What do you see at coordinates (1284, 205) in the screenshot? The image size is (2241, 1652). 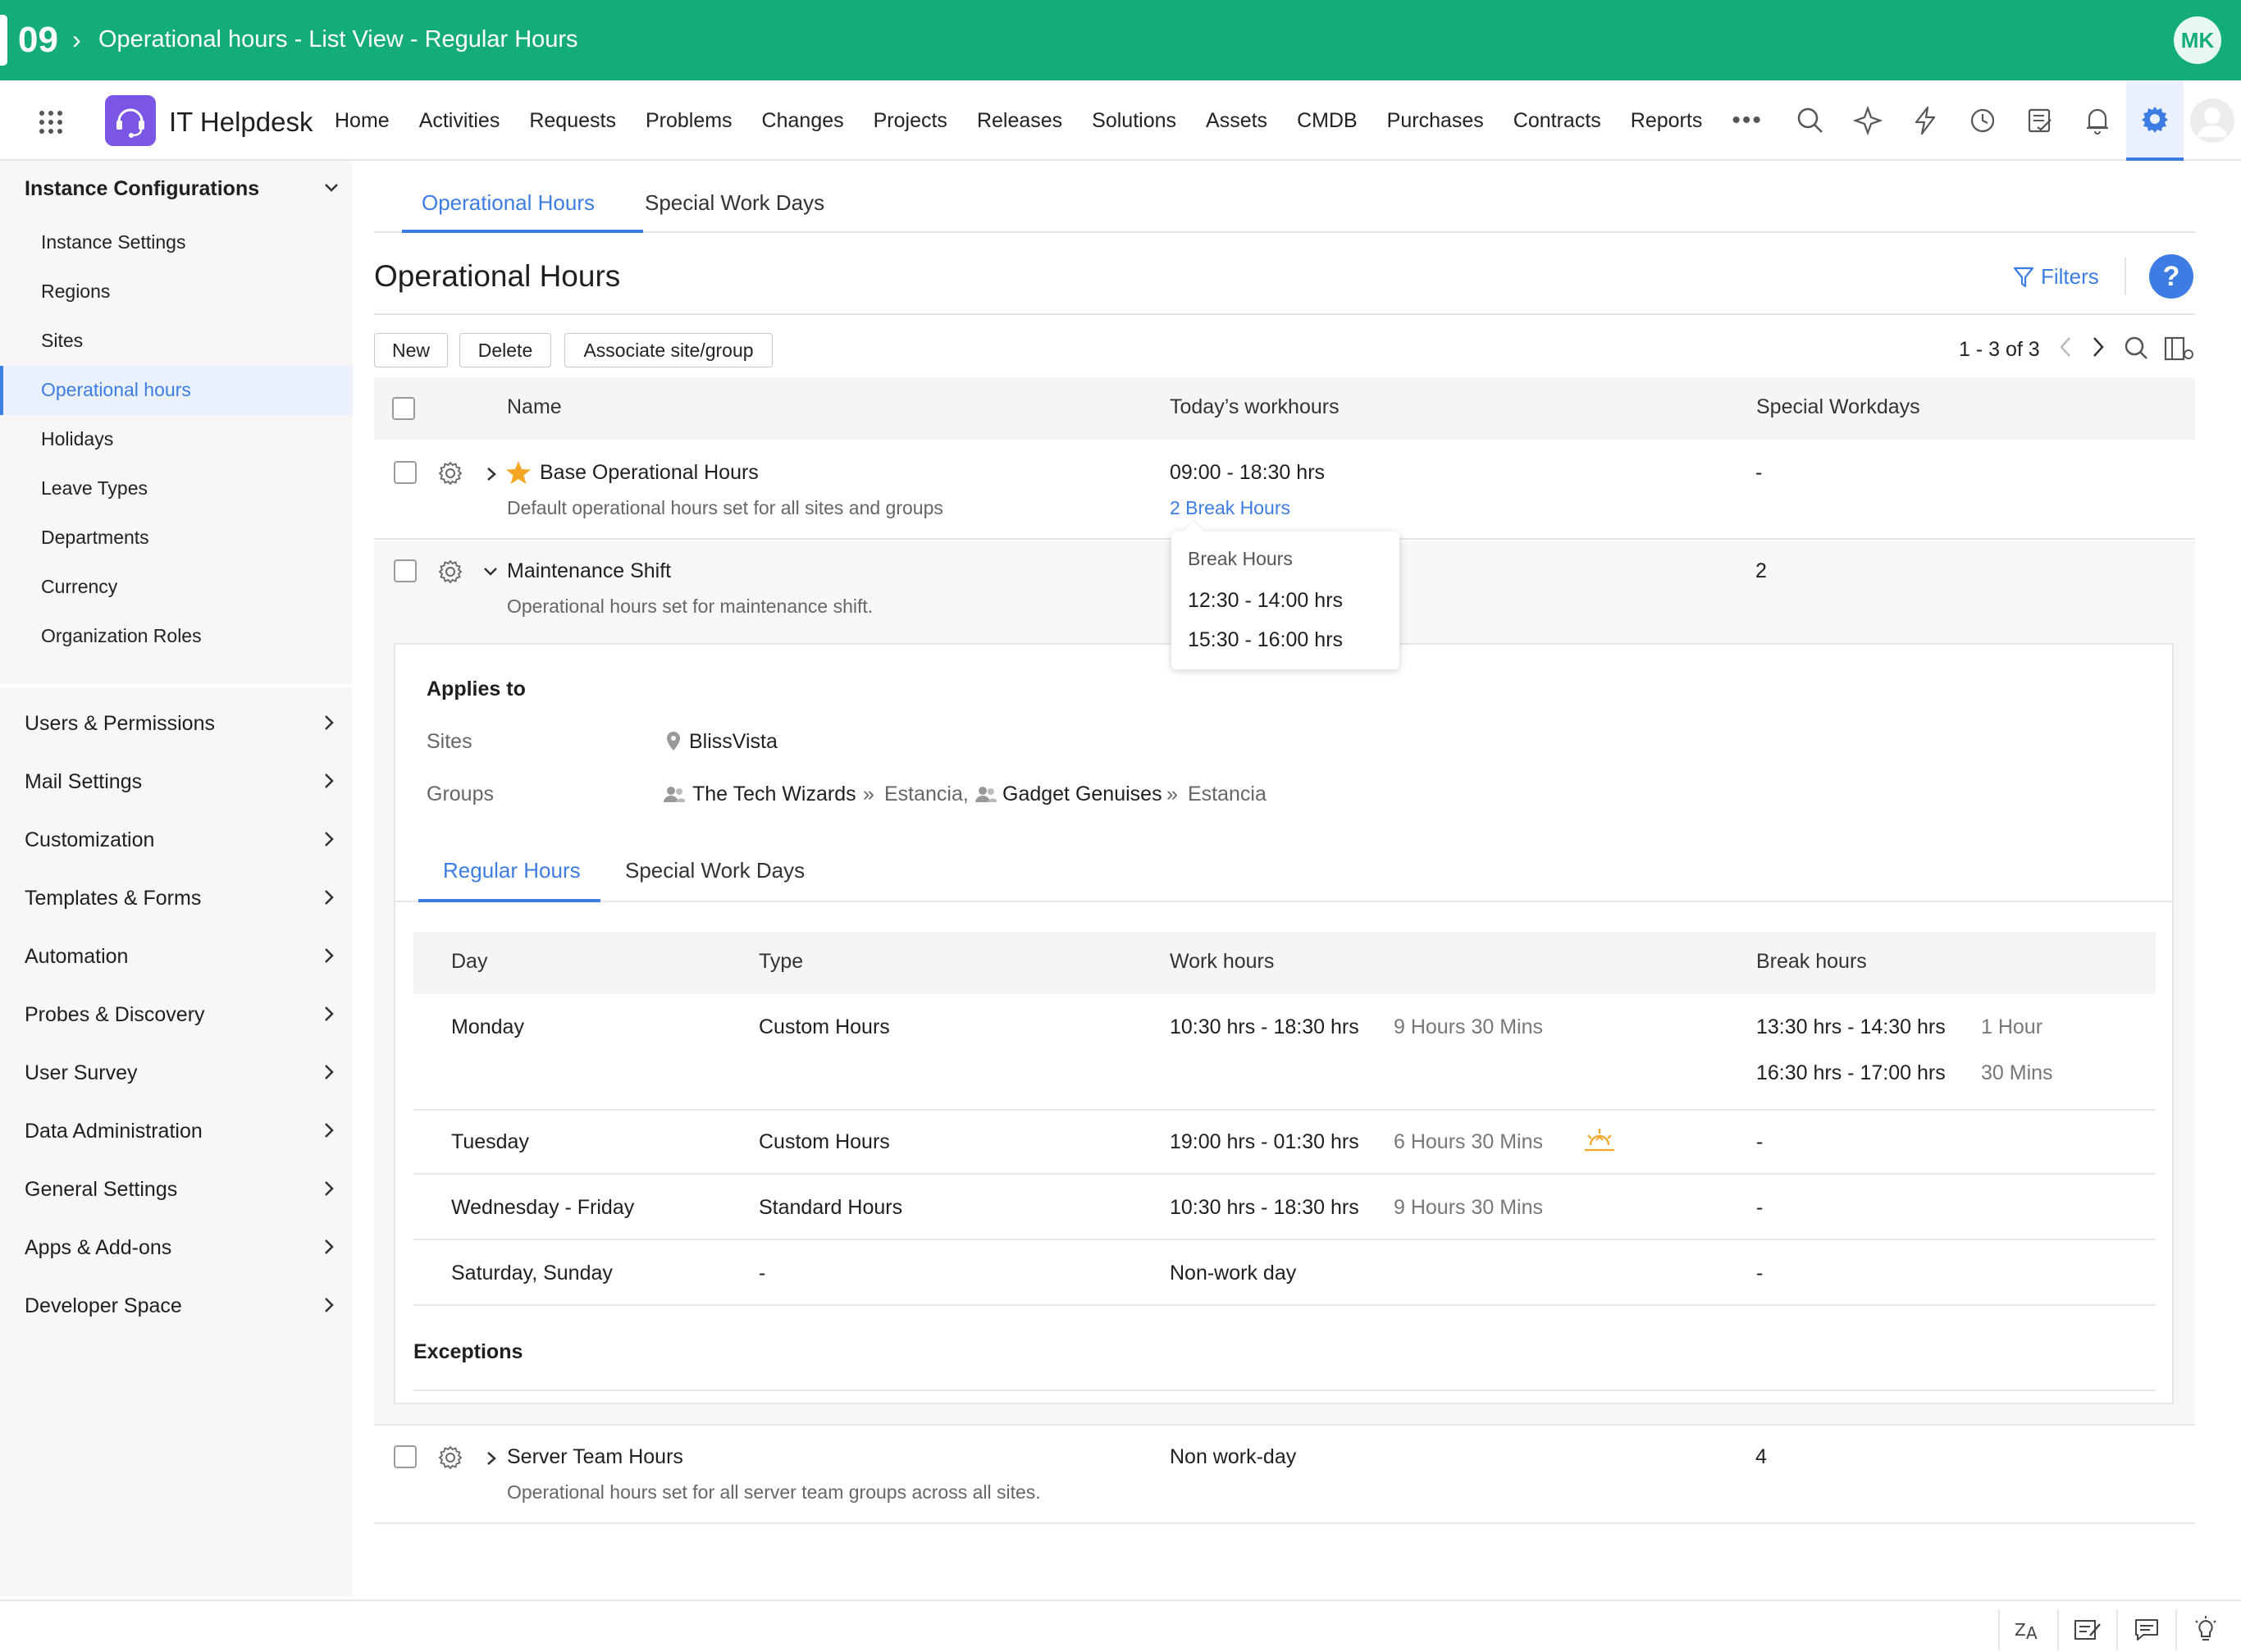 I see `page-tabs: Operational Hours Special Work Days` at bounding box center [1284, 205].